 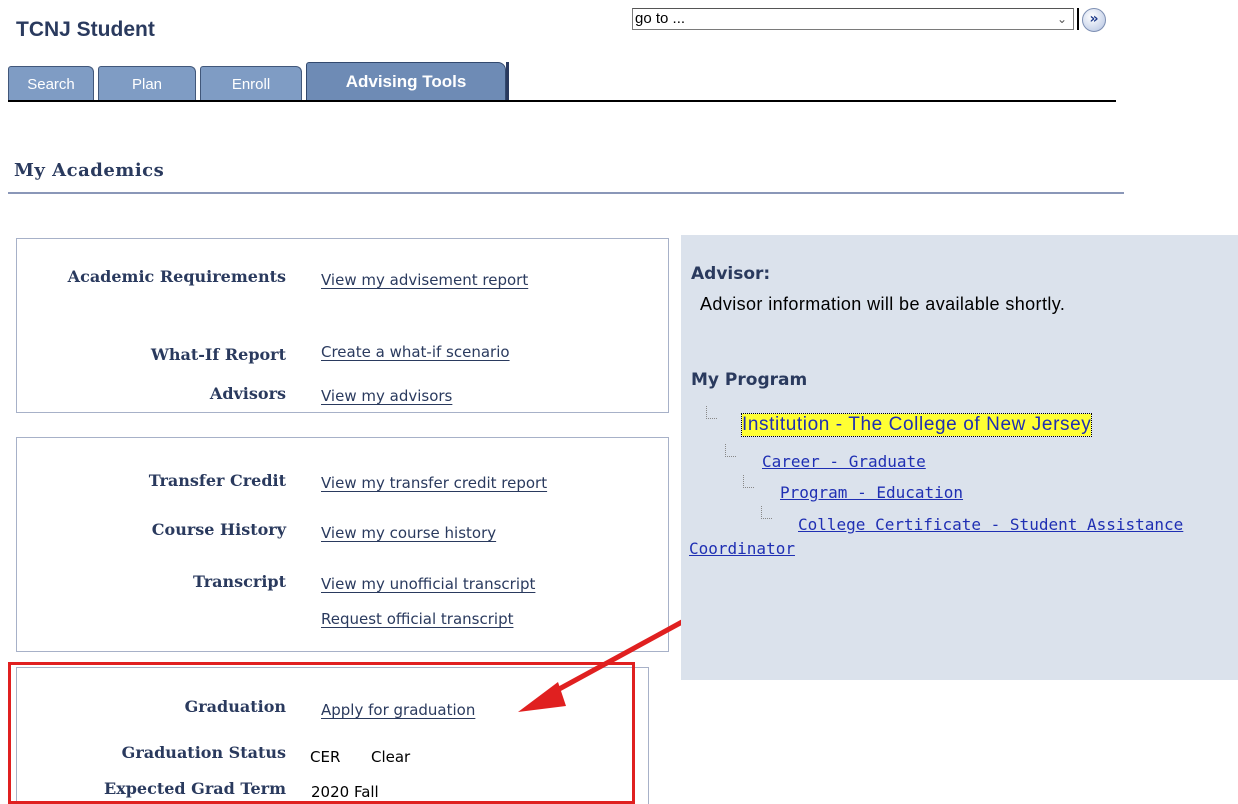 I want to click on what-if-scenario-link: Create a what-if scenario, so click(x=415, y=352).